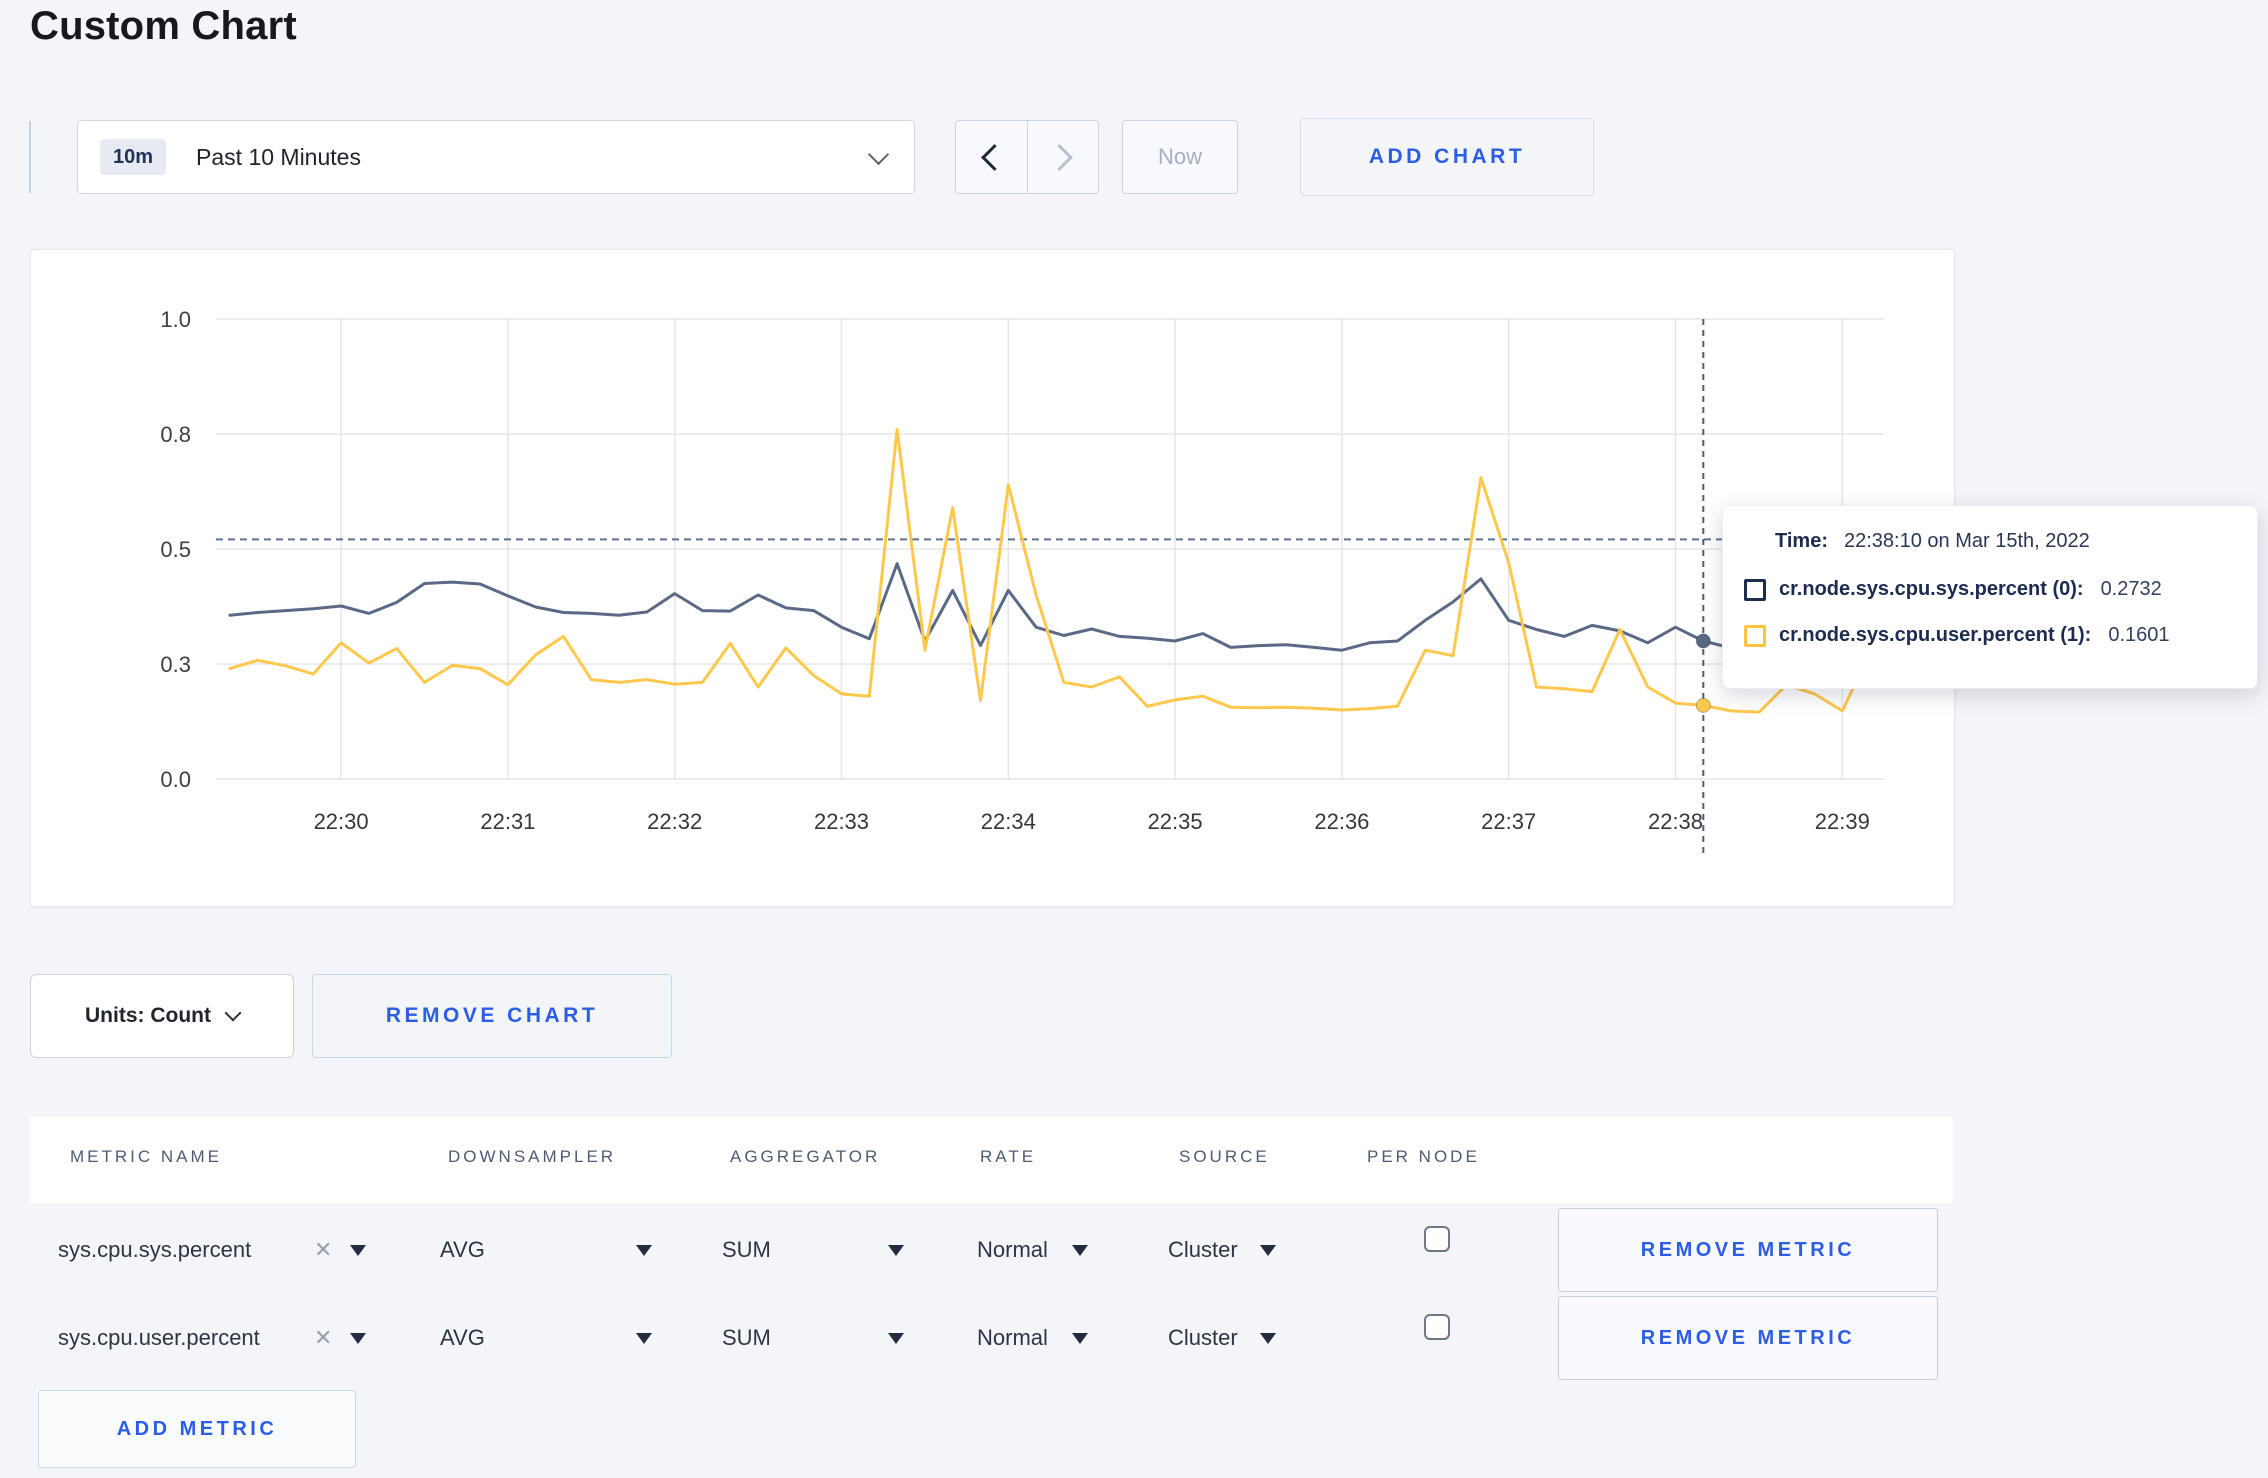 This screenshot has height=1478, width=2268. I want to click on svg-text: 0.5, so click(175, 549).